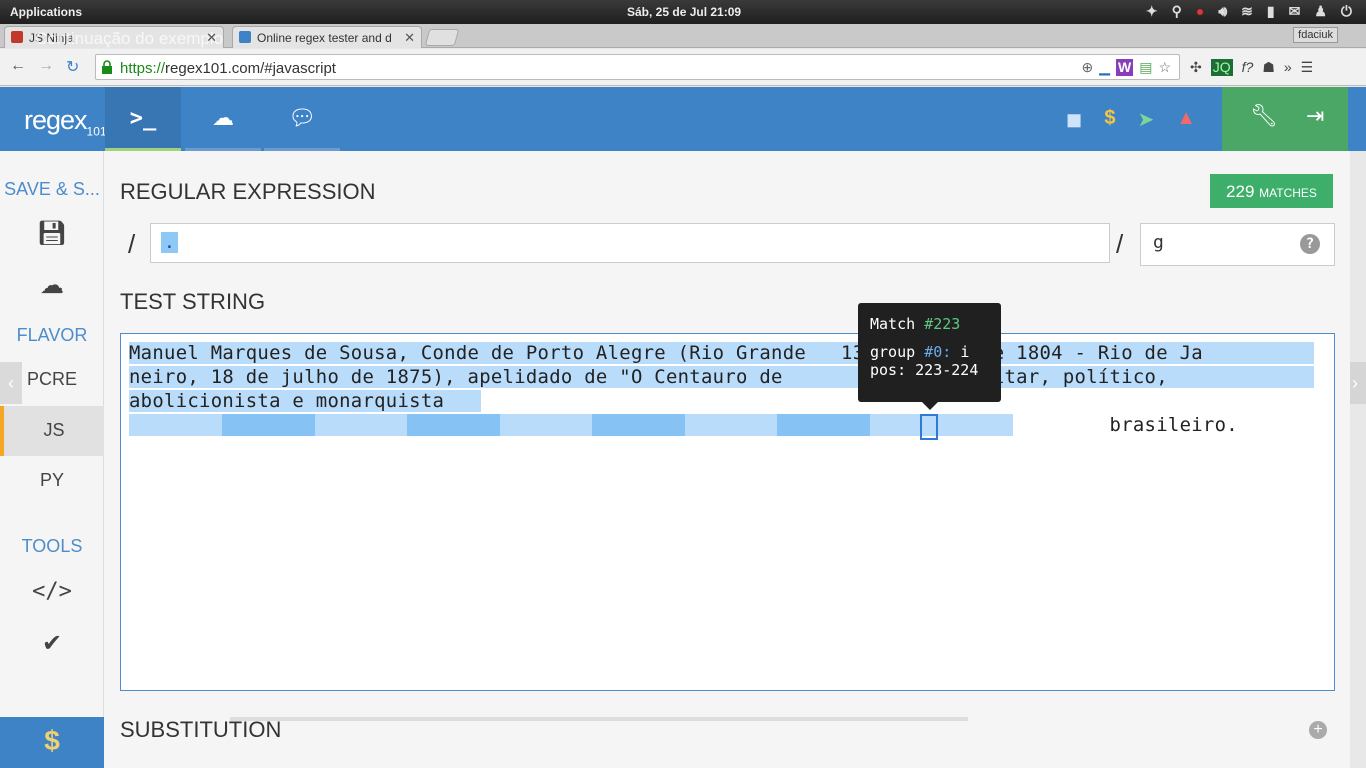 The width and height of the screenshot is (1366, 768). I want to click on jq-icon: JQ, so click(1221, 67).